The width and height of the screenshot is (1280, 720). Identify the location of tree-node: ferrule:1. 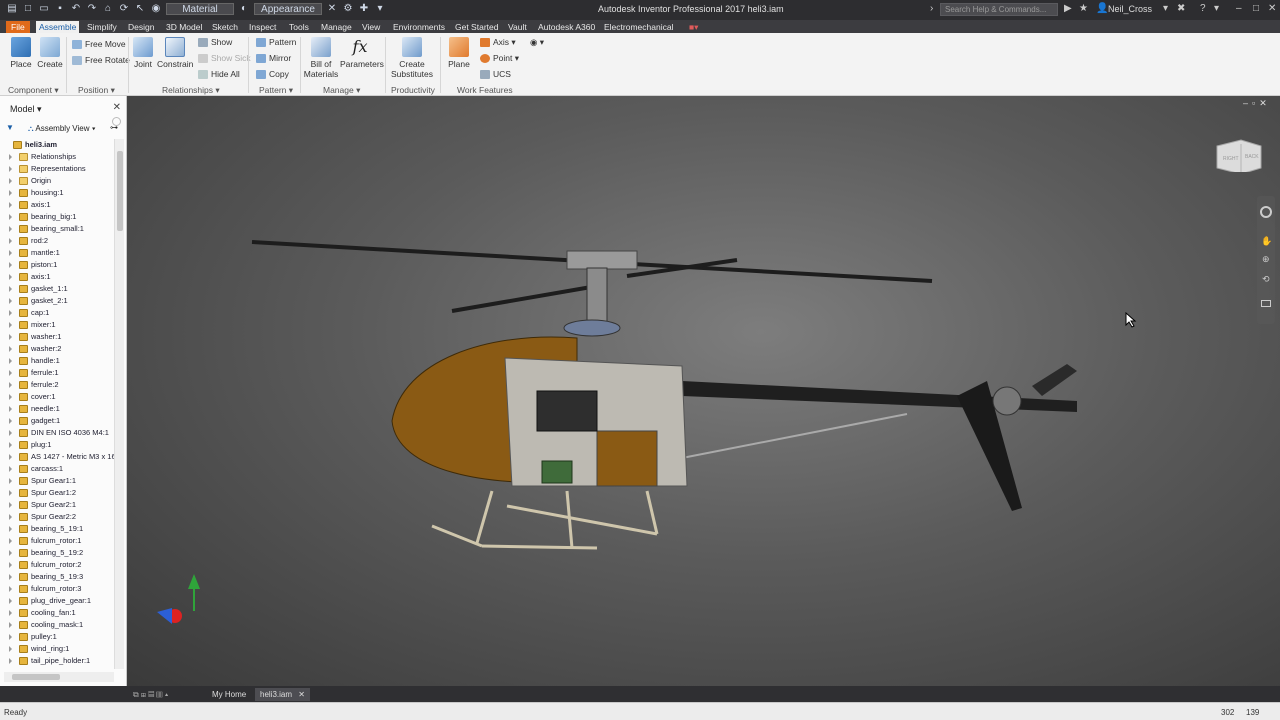
(57, 373).